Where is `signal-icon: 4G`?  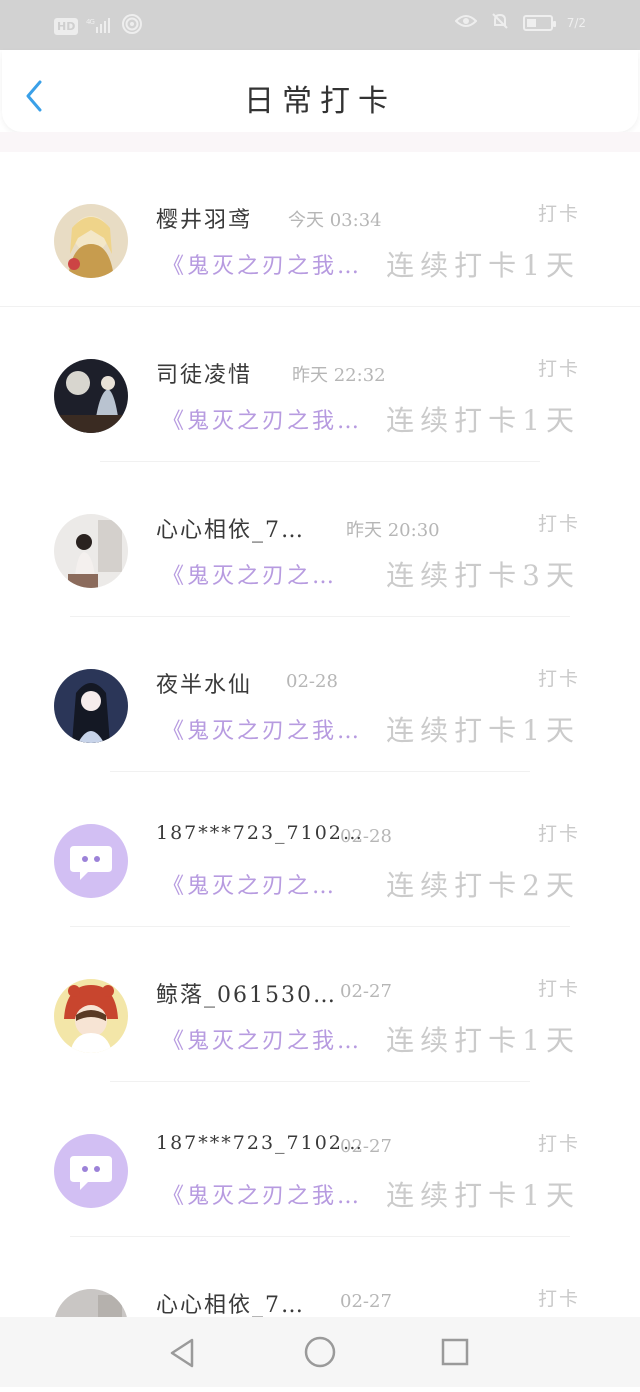
signal-icon: 4G is located at coordinates (100, 26).